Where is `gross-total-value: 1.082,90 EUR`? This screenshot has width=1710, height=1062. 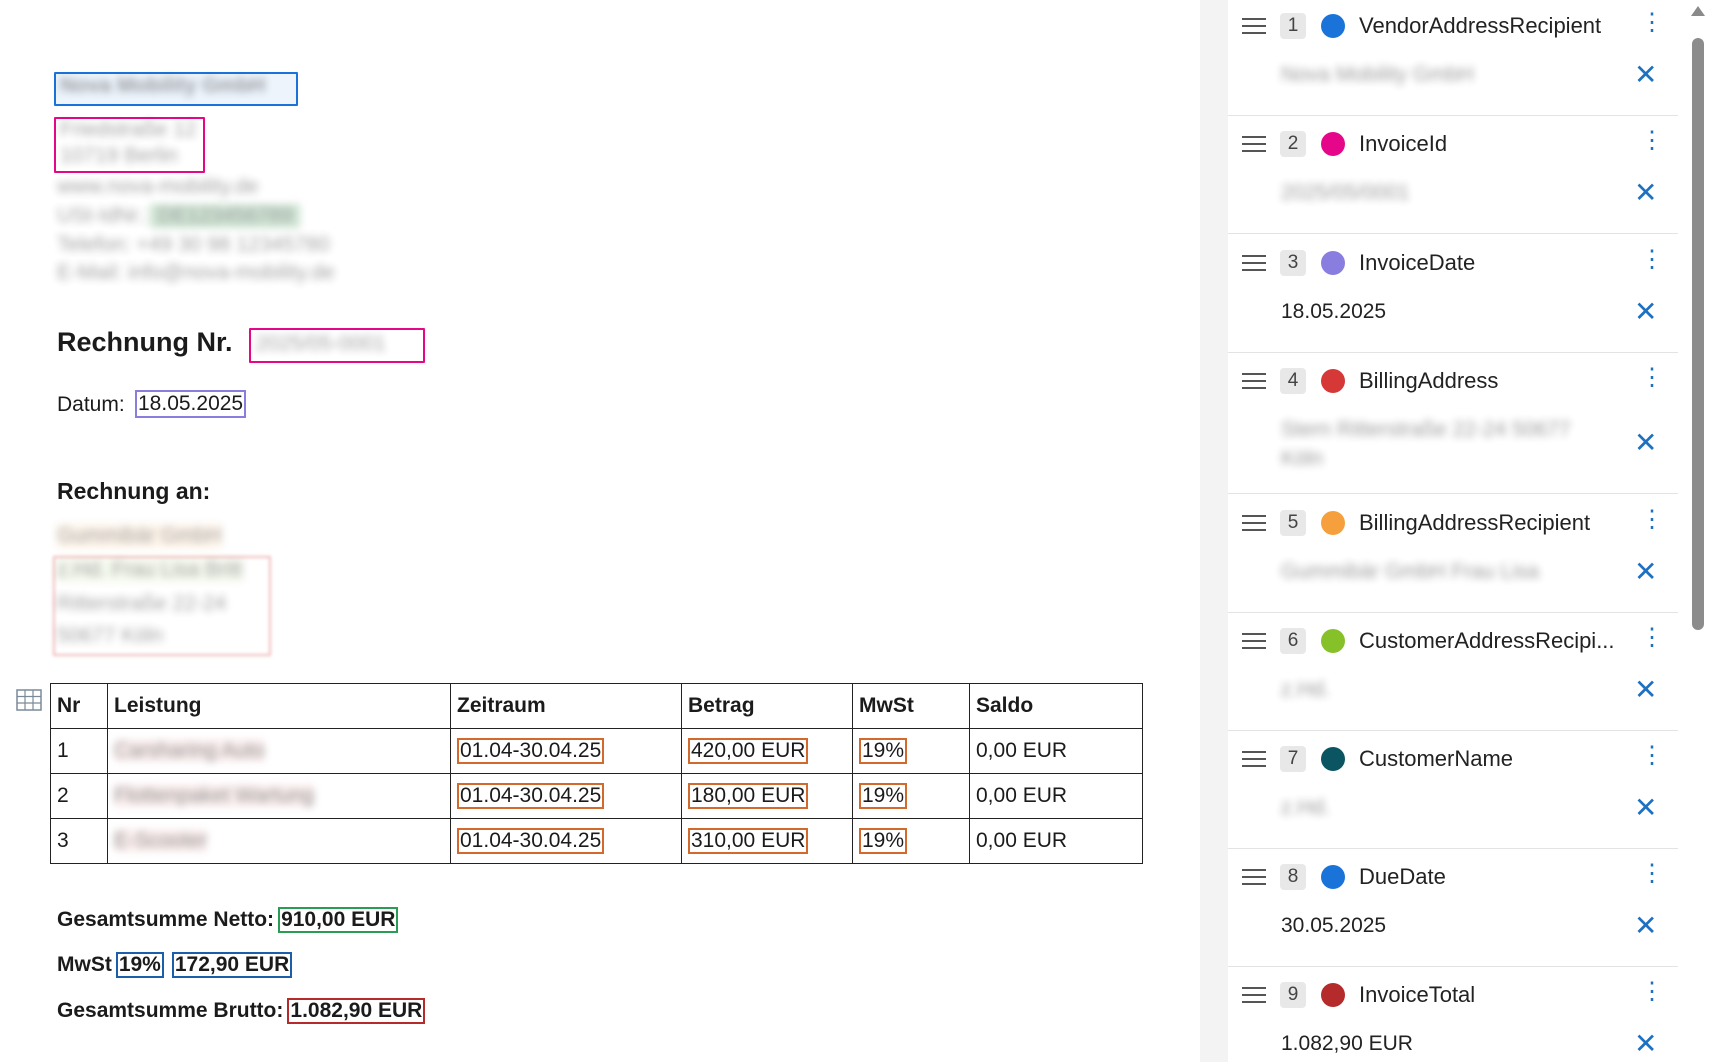 gross-total-value: 1.082,90 EUR is located at coordinates (356, 1011).